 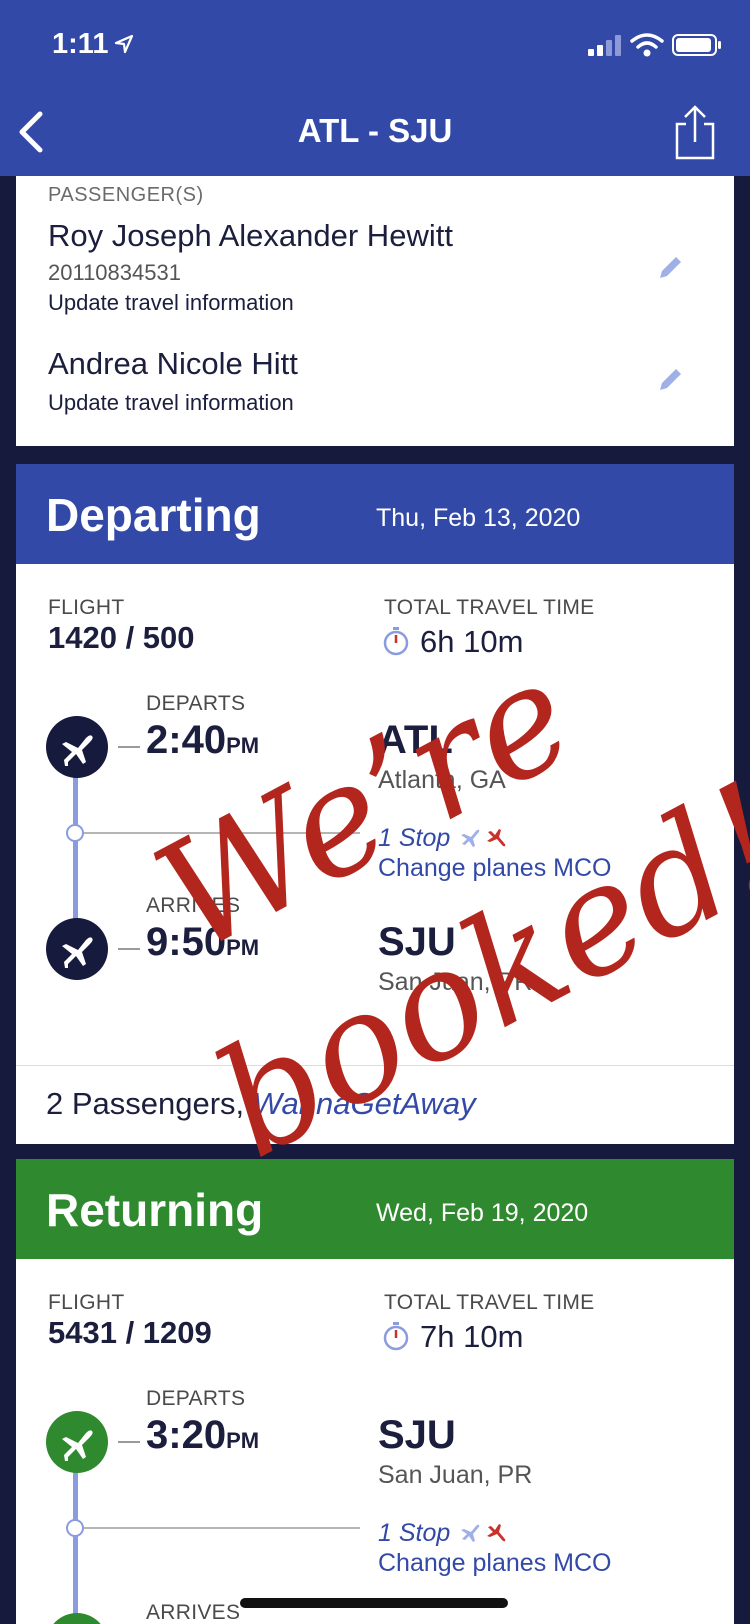 What do you see at coordinates (442, 780) in the screenshot?
I see `origin-city: Atlanta, GA` at bounding box center [442, 780].